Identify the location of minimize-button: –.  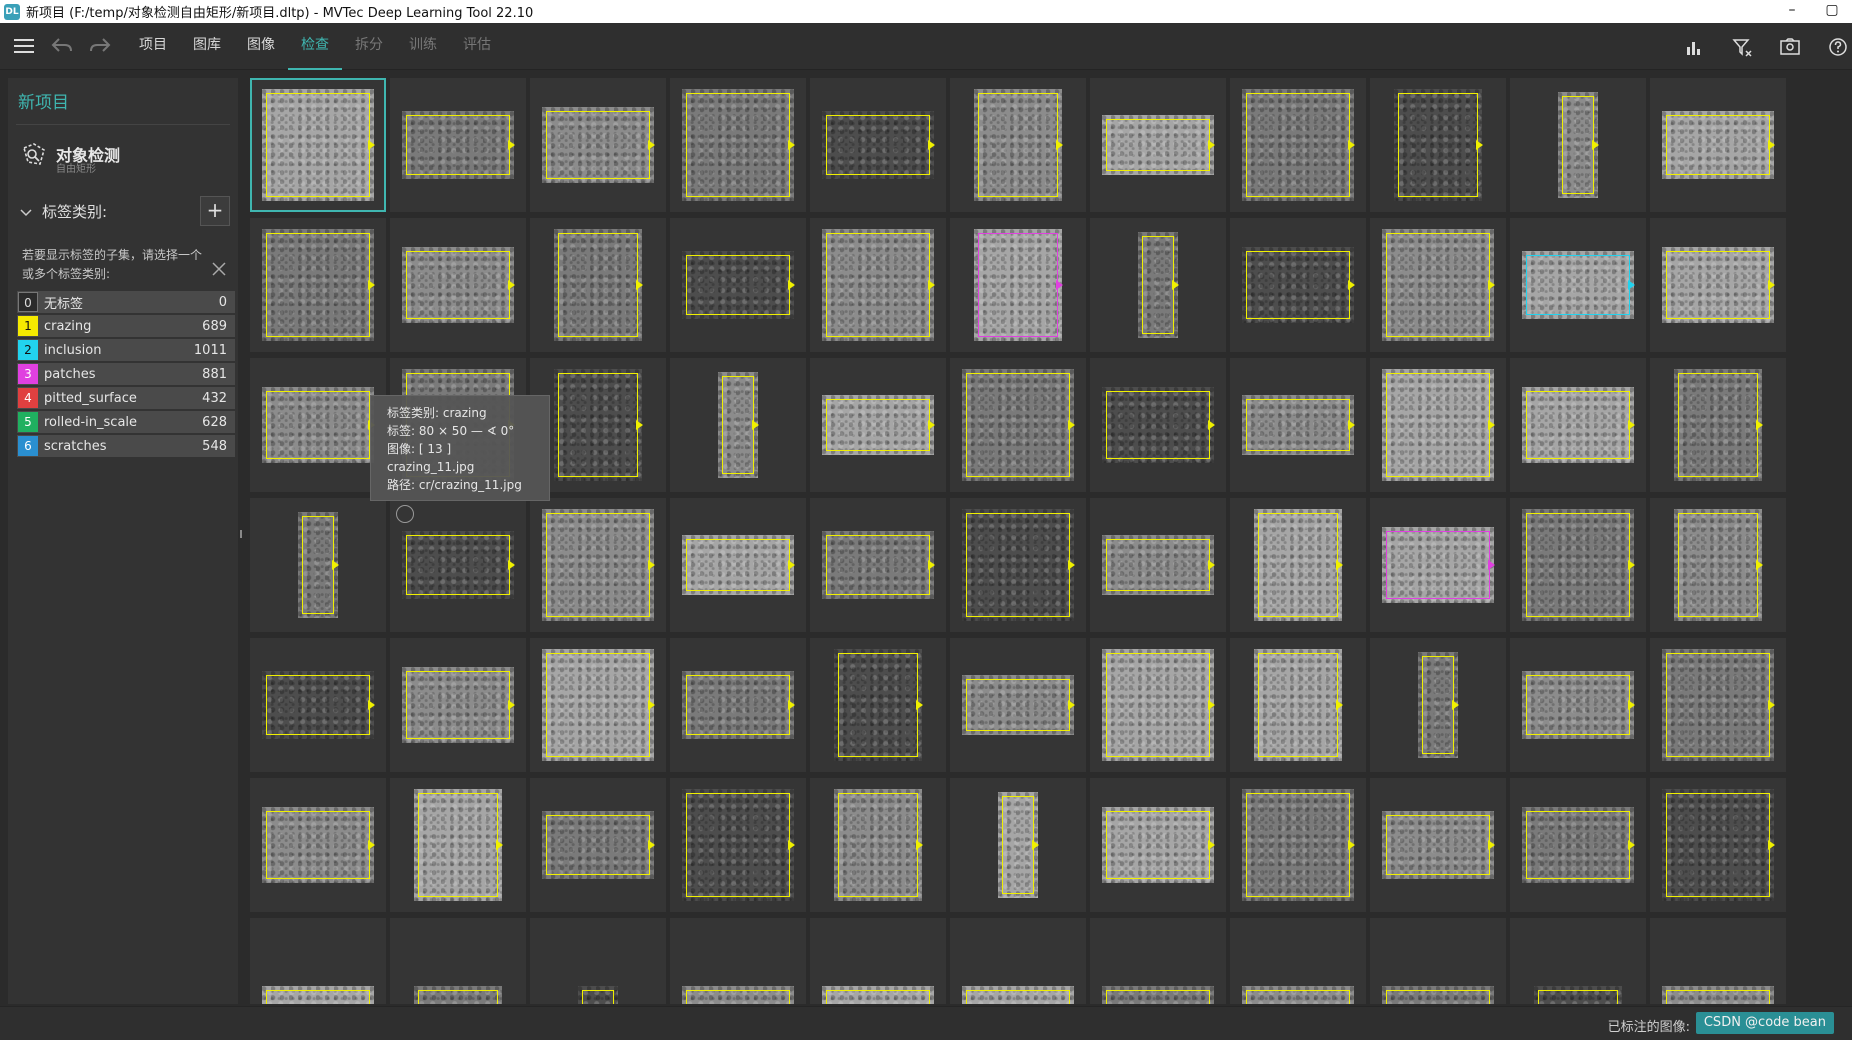
(1792, 11).